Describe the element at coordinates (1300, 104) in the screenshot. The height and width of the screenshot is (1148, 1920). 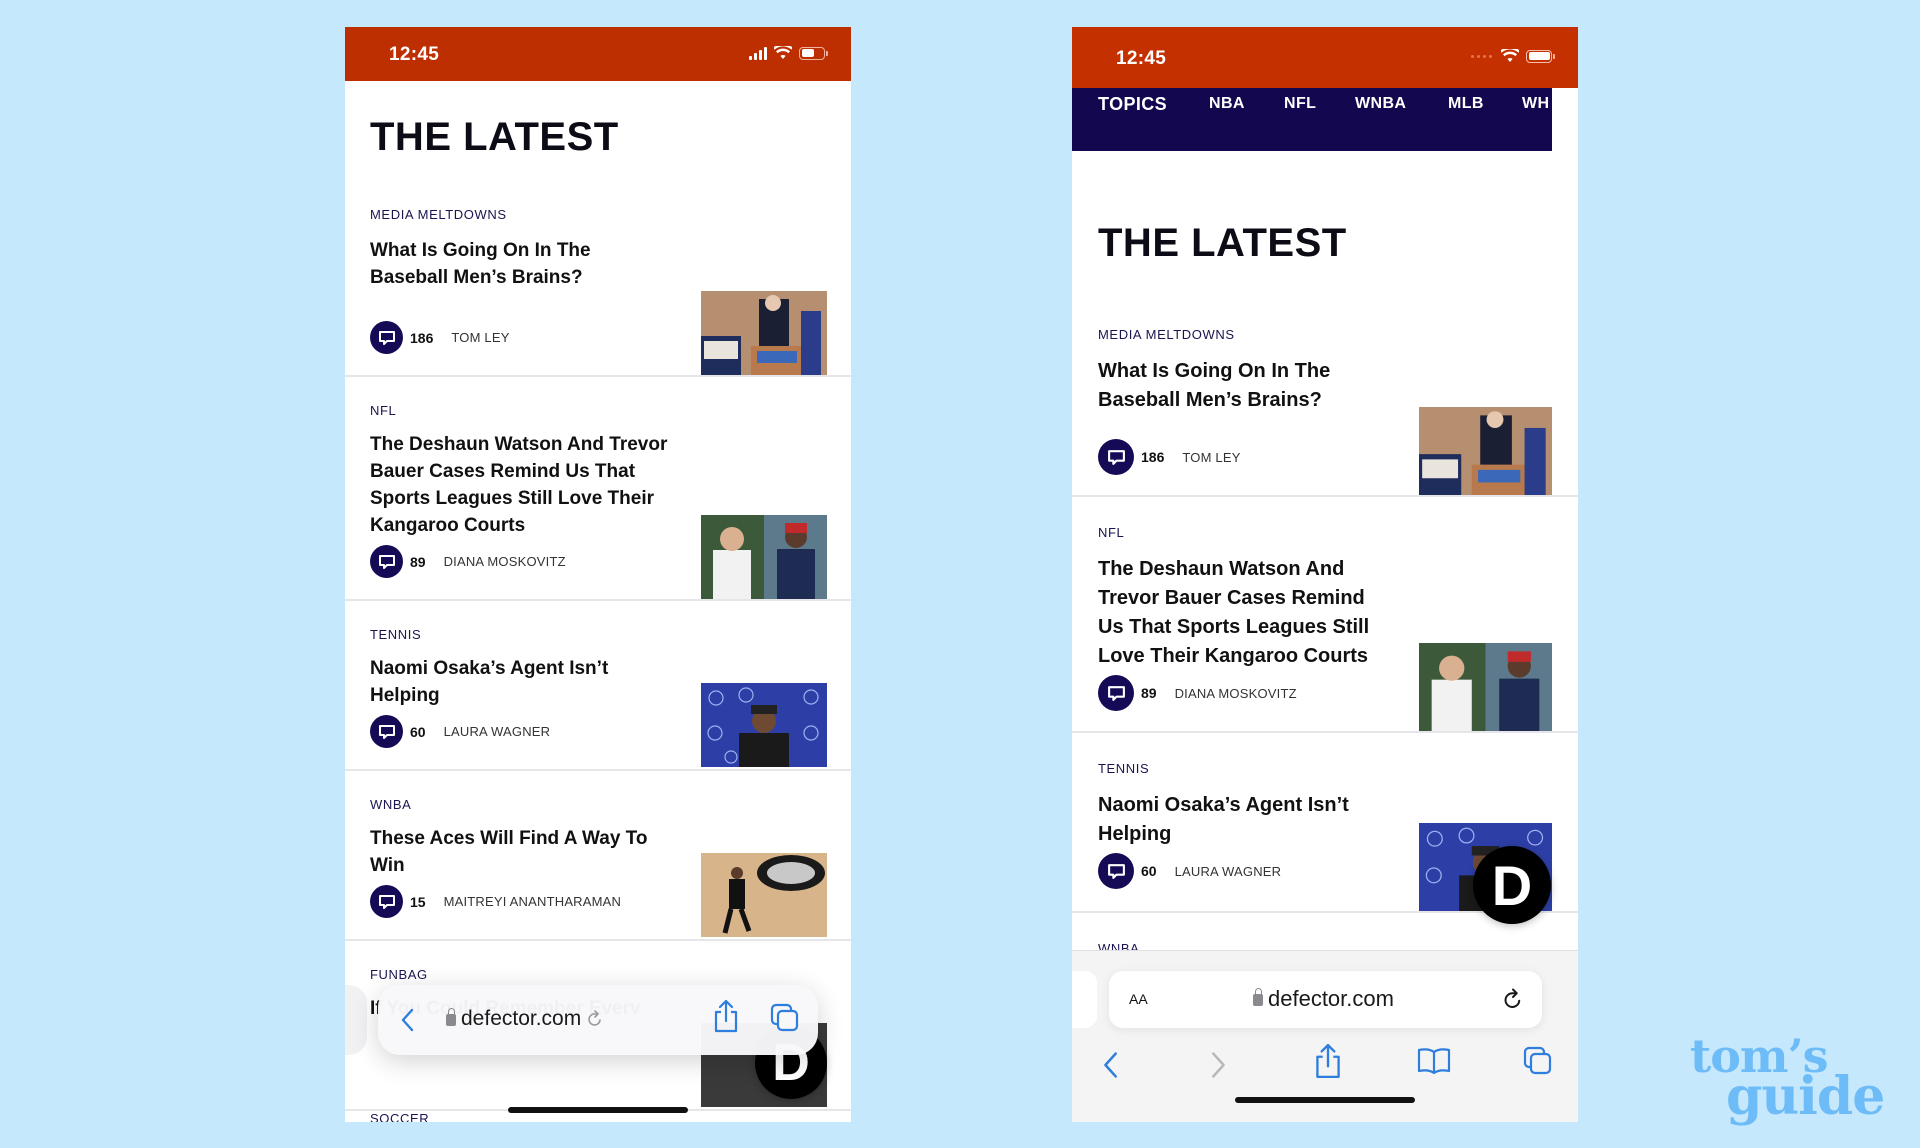
I see `nav-item-nfl: NFL` at that location.